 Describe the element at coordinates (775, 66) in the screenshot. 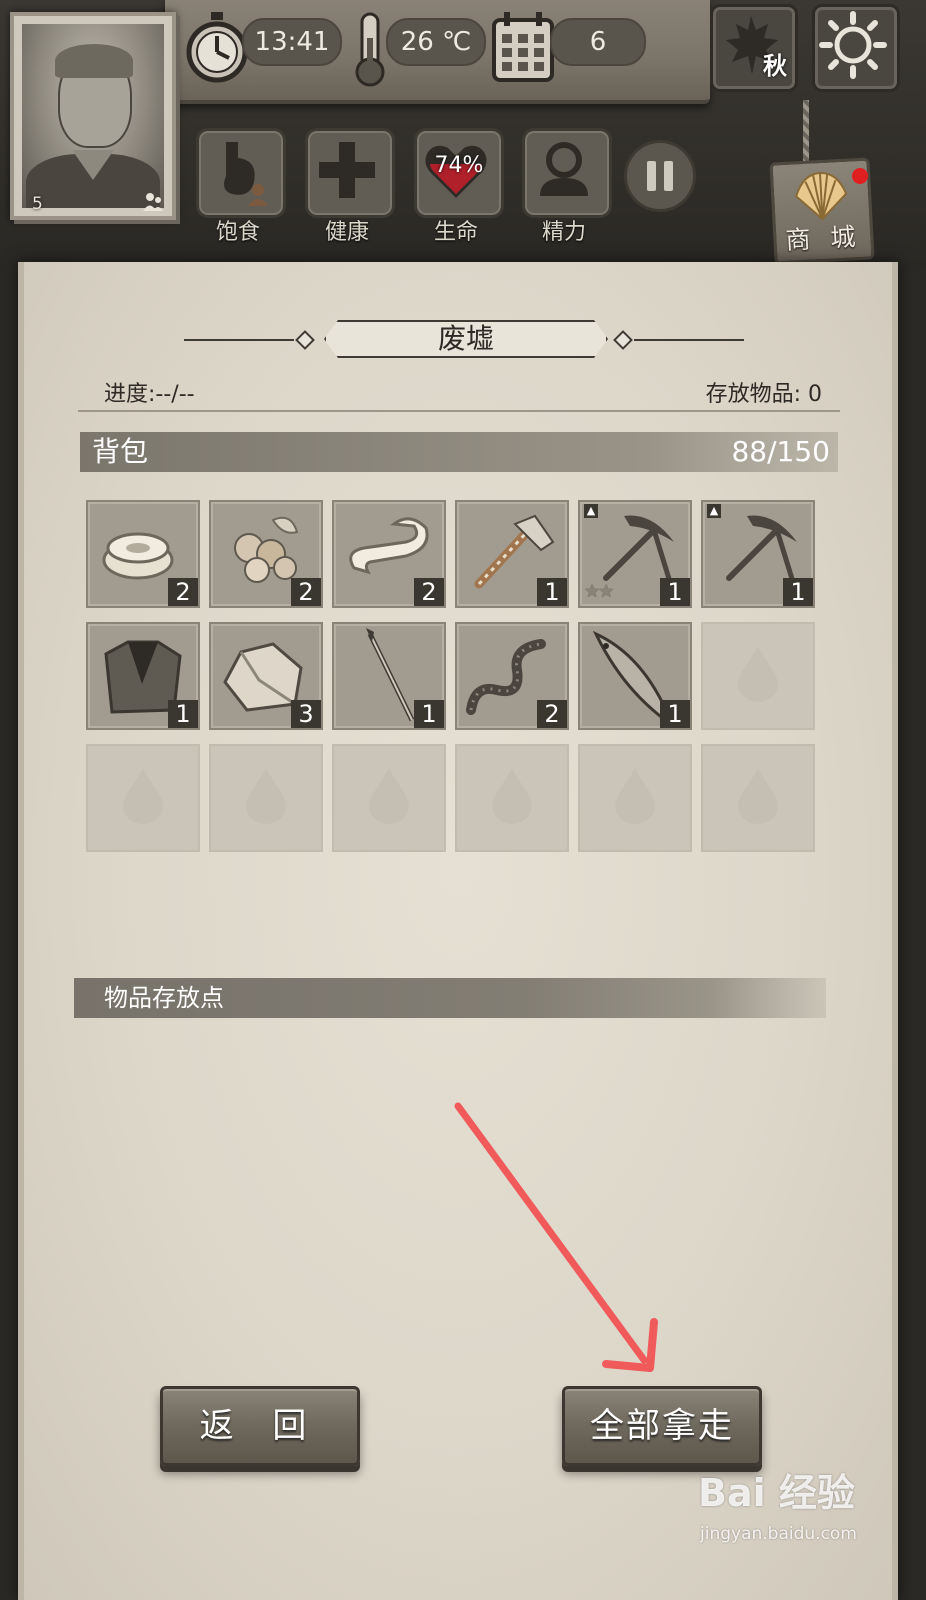

I see `season-label: 秋` at that location.